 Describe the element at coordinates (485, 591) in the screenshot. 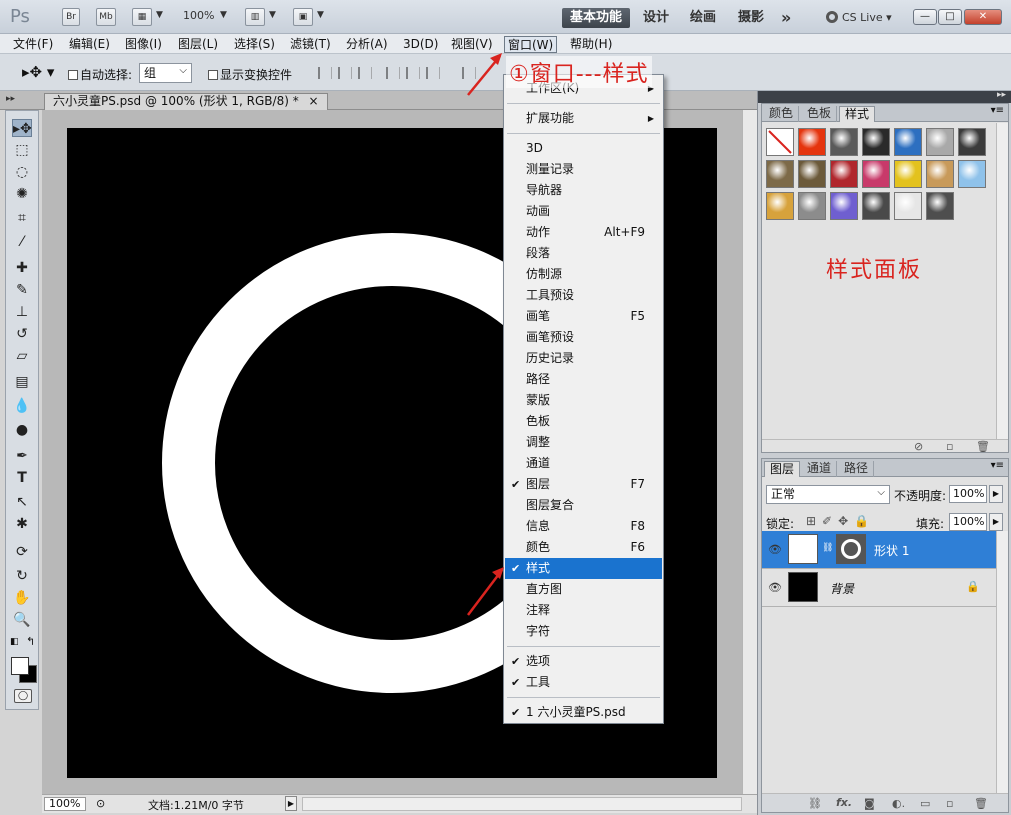

I see `arrow-to-styles-item` at that location.